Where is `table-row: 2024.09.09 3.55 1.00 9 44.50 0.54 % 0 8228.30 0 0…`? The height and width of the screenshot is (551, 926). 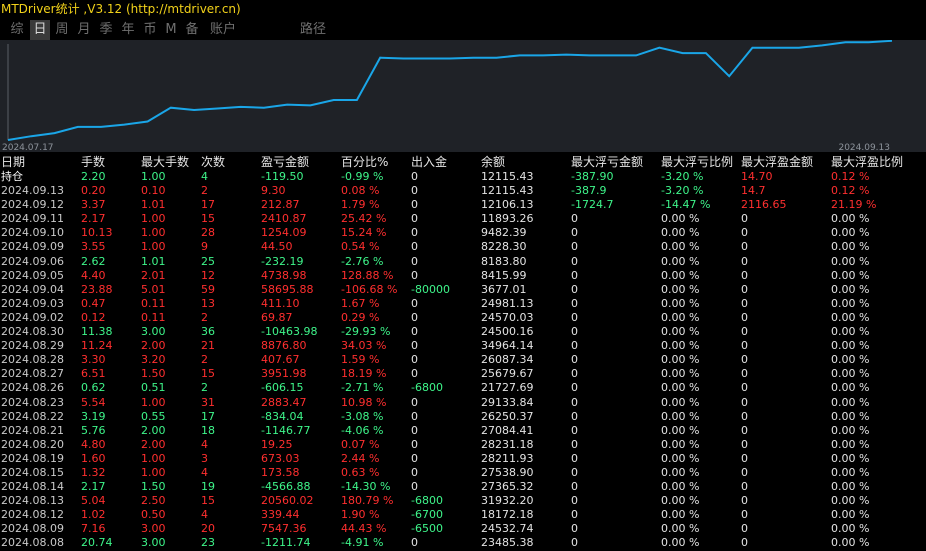
table-row: 2024.09.09 3.55 1.00 9 44.50 0.54 % 0 8228.30 0 0… is located at coordinates (463, 247).